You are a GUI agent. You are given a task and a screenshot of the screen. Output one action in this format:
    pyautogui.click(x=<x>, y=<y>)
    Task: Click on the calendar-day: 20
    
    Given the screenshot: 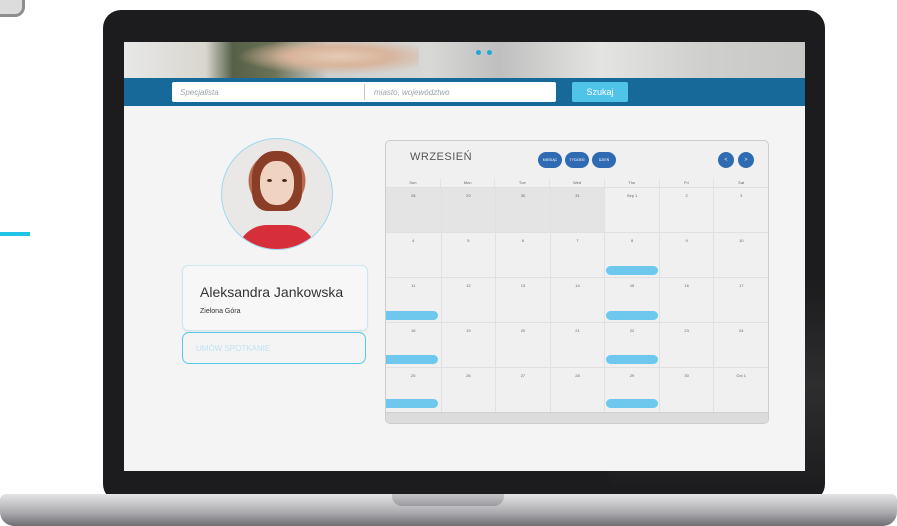 What is the action you would take?
    pyautogui.click(x=522, y=344)
    